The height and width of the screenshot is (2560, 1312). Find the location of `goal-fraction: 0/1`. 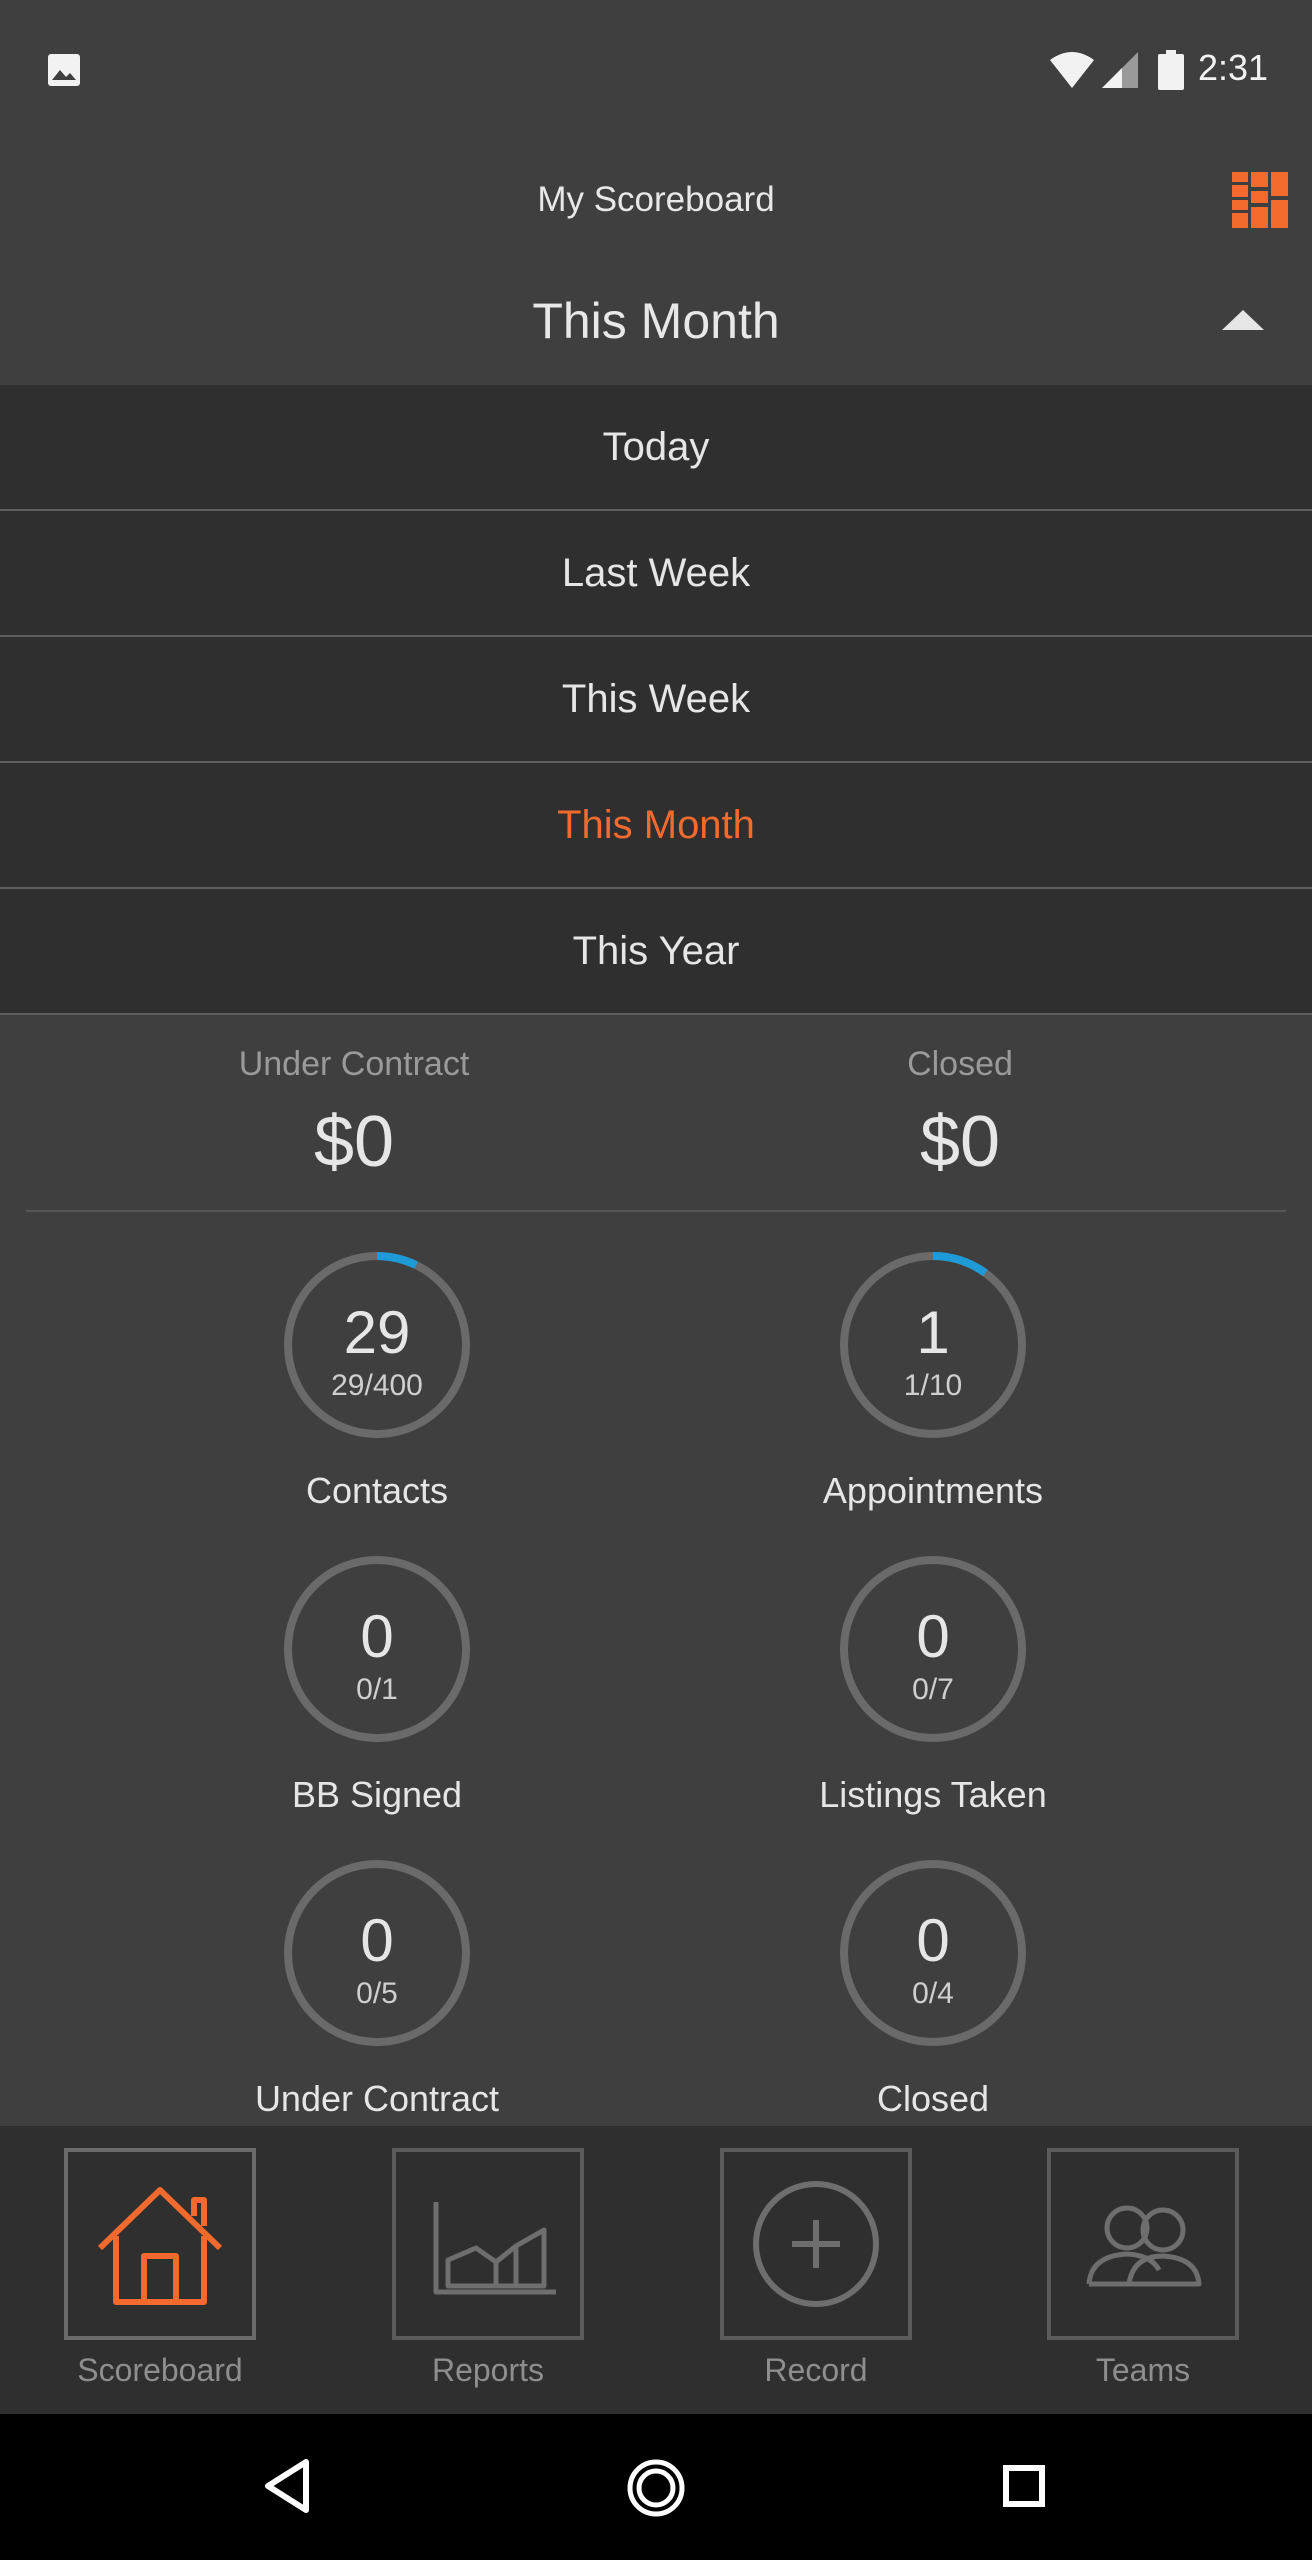

goal-fraction: 0/1 is located at coordinates (377, 1689).